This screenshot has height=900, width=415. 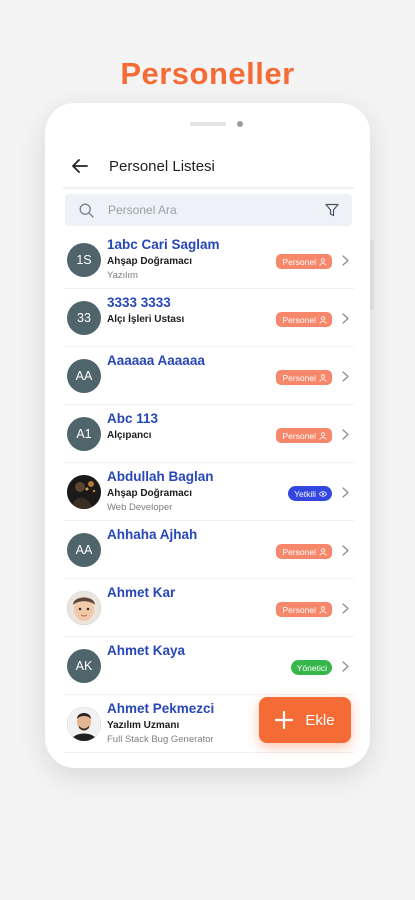 What do you see at coordinates (208, 124) in the screenshot?
I see `phone-speaker` at bounding box center [208, 124].